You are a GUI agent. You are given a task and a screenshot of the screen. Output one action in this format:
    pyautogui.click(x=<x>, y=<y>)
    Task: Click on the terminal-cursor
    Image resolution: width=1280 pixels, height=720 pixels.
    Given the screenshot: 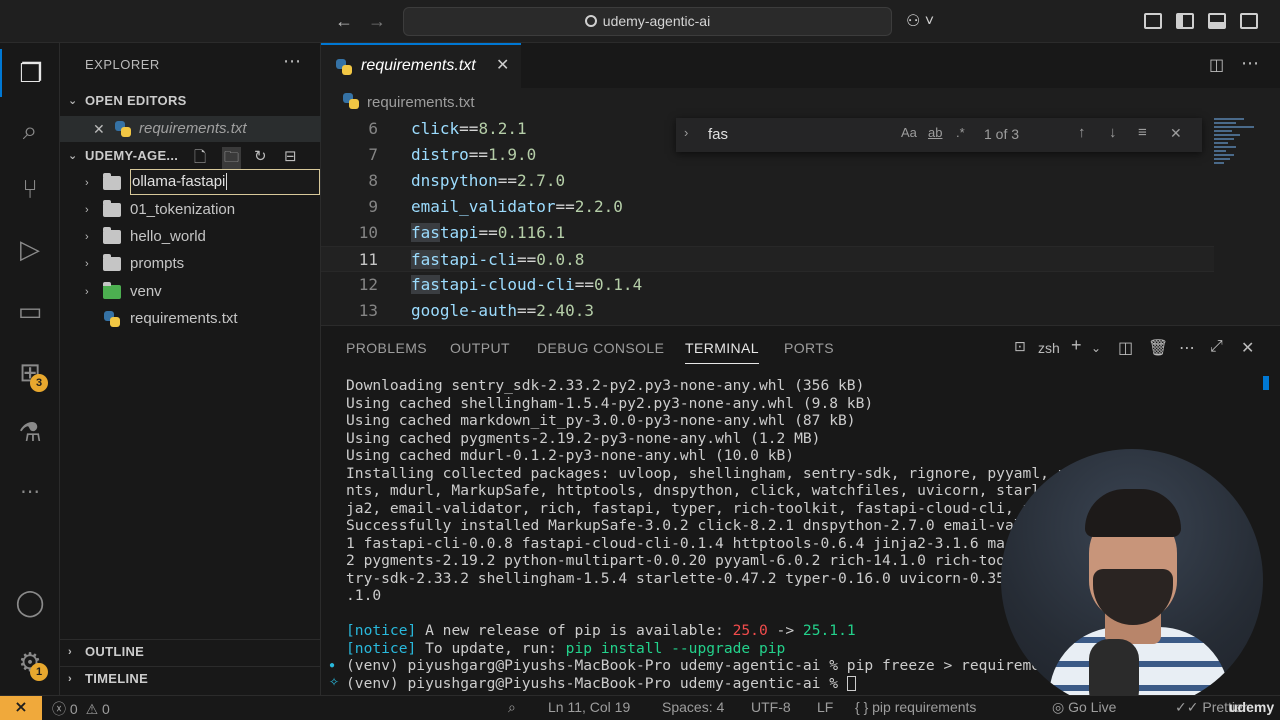 What is the action you would take?
    pyautogui.click(x=851, y=683)
    